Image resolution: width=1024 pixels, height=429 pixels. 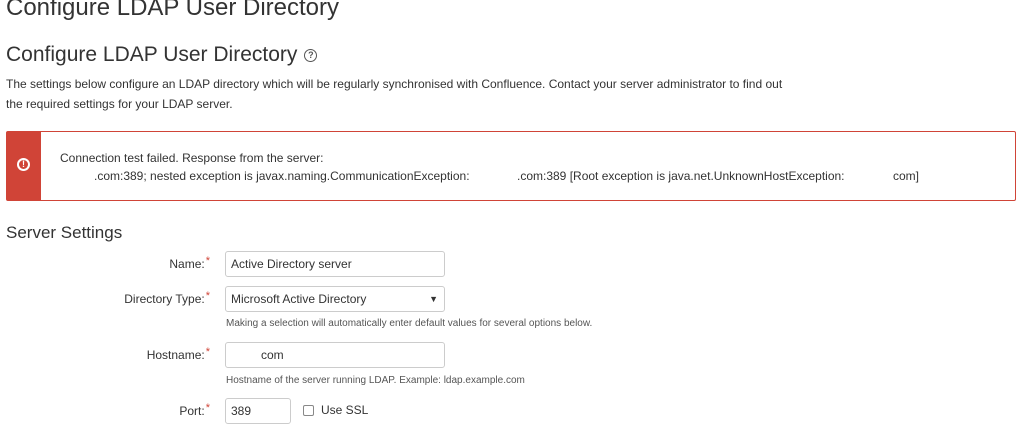 What do you see at coordinates (344, 410) in the screenshot?
I see `use-ssl-label: Use SSL` at bounding box center [344, 410].